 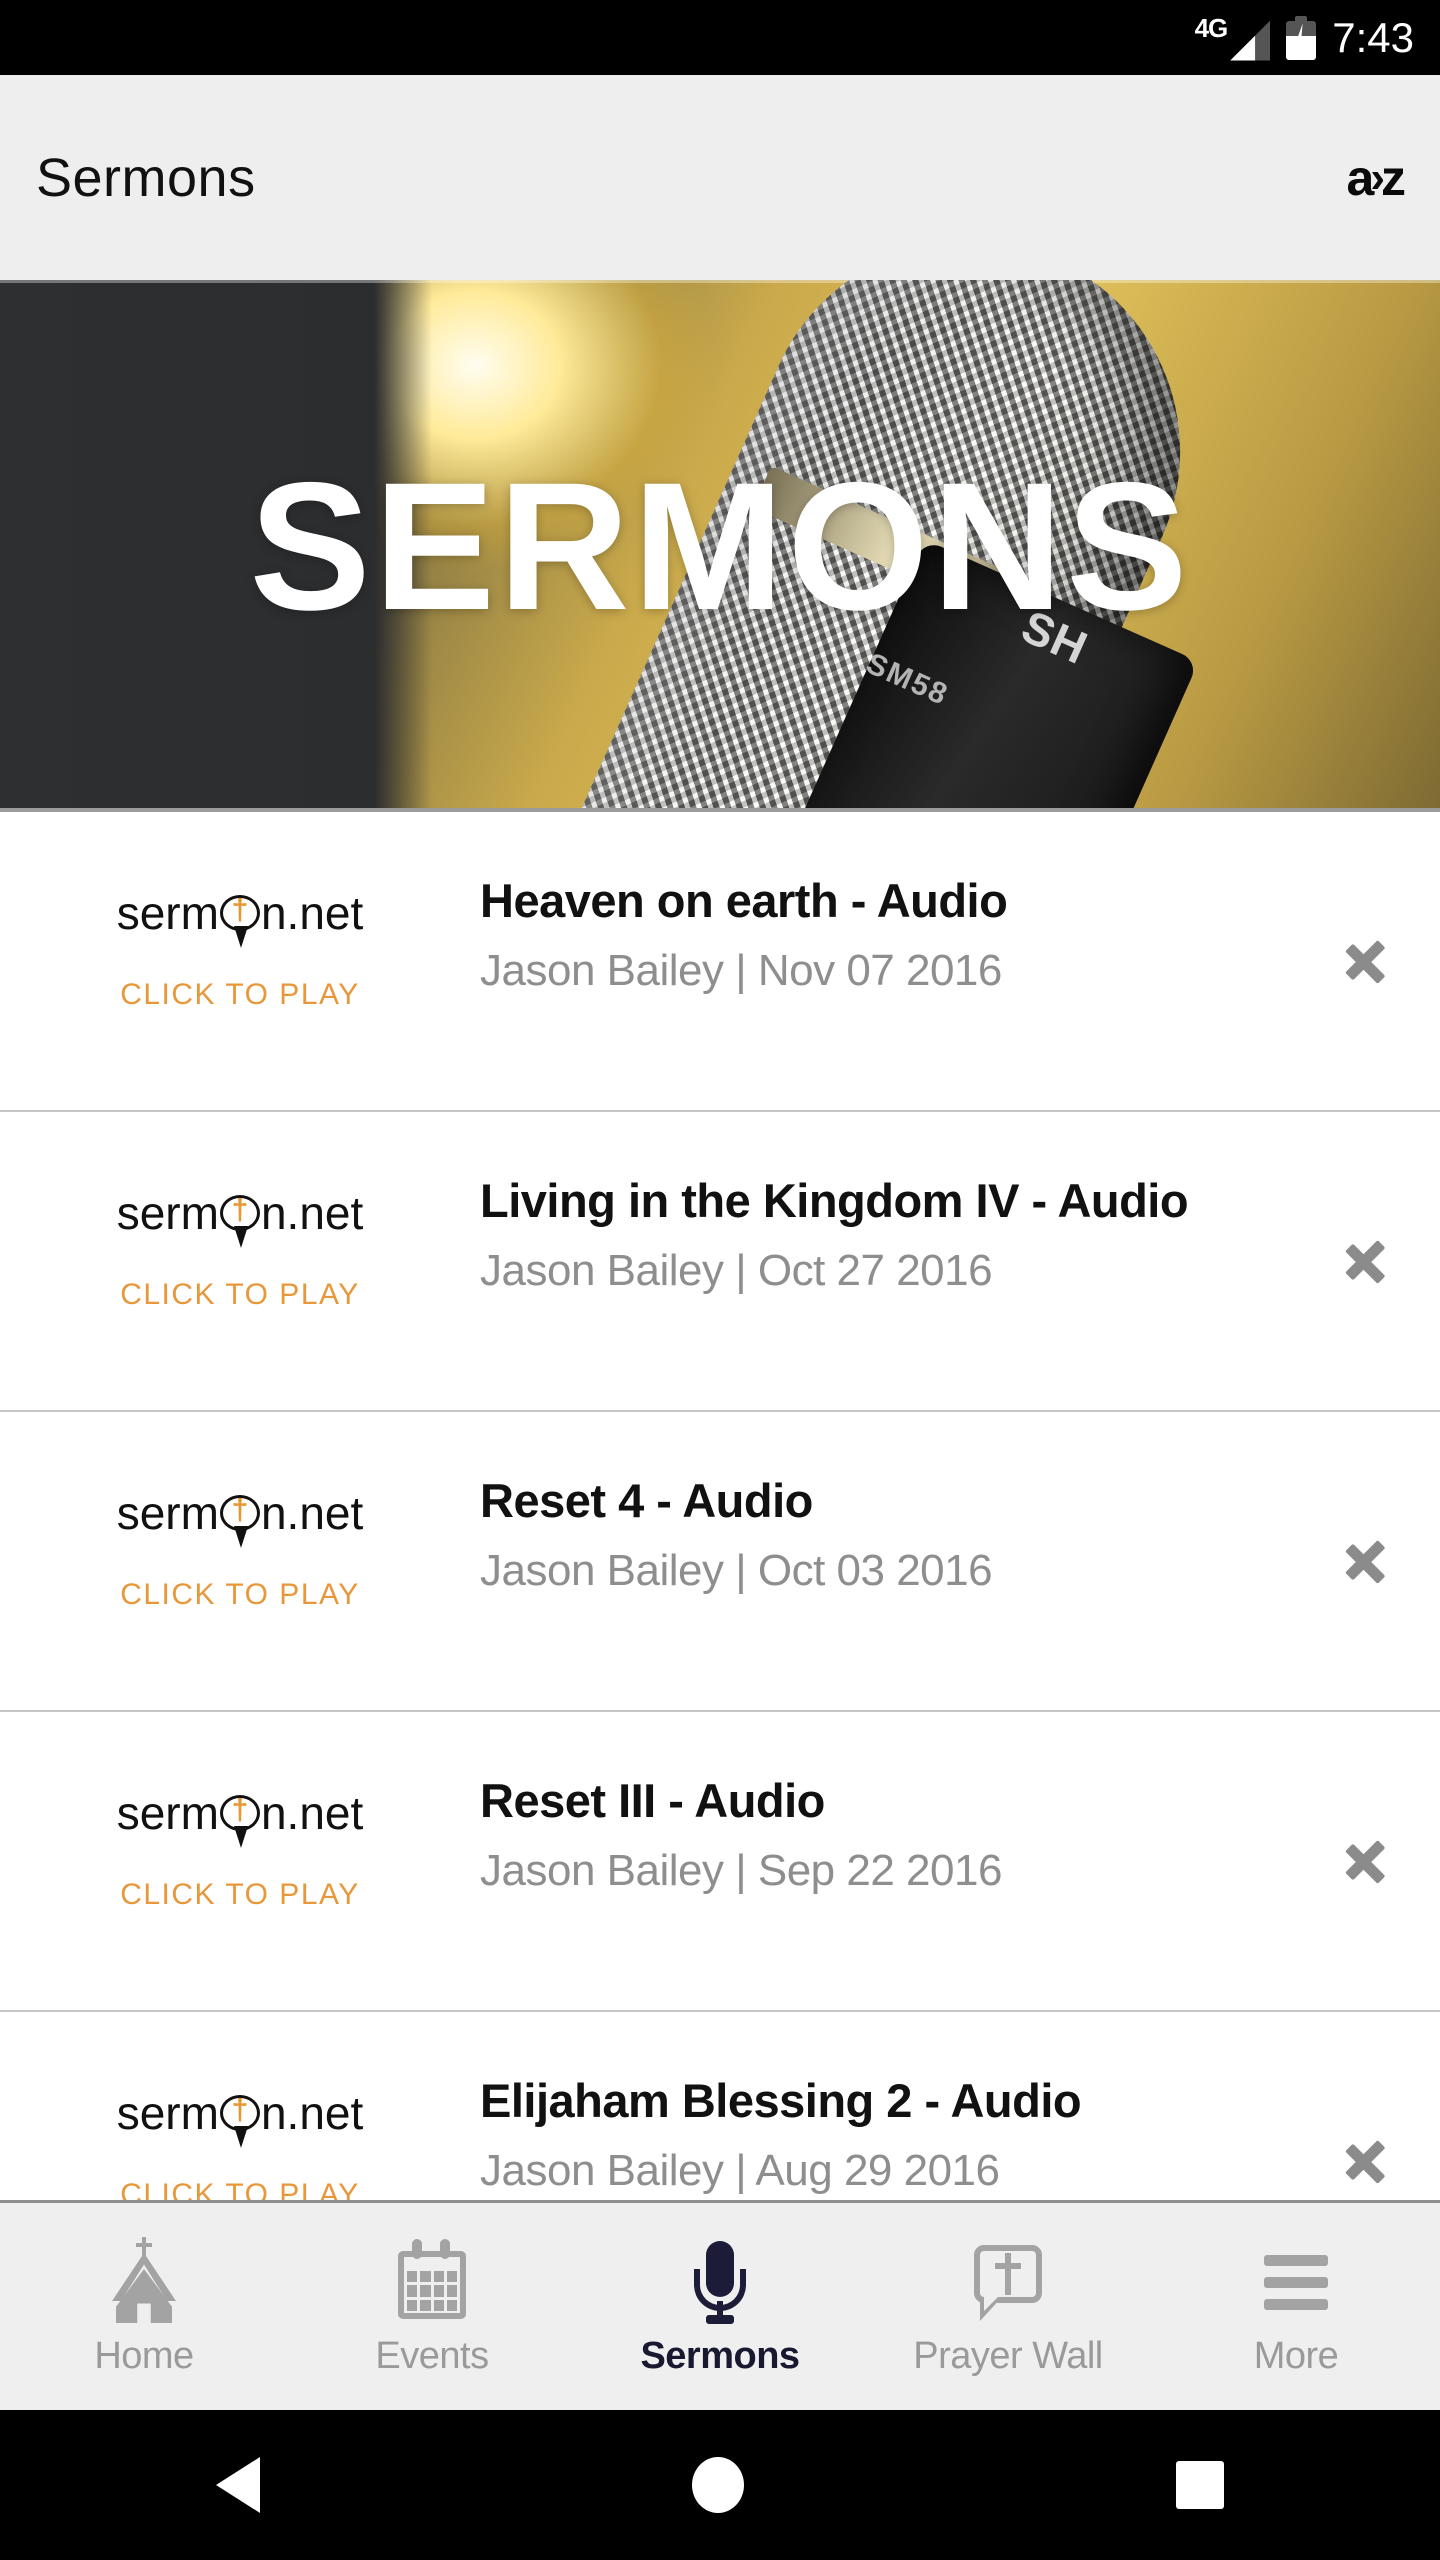 I want to click on sermon-title: Reset 4 - Audio, so click(x=646, y=1500).